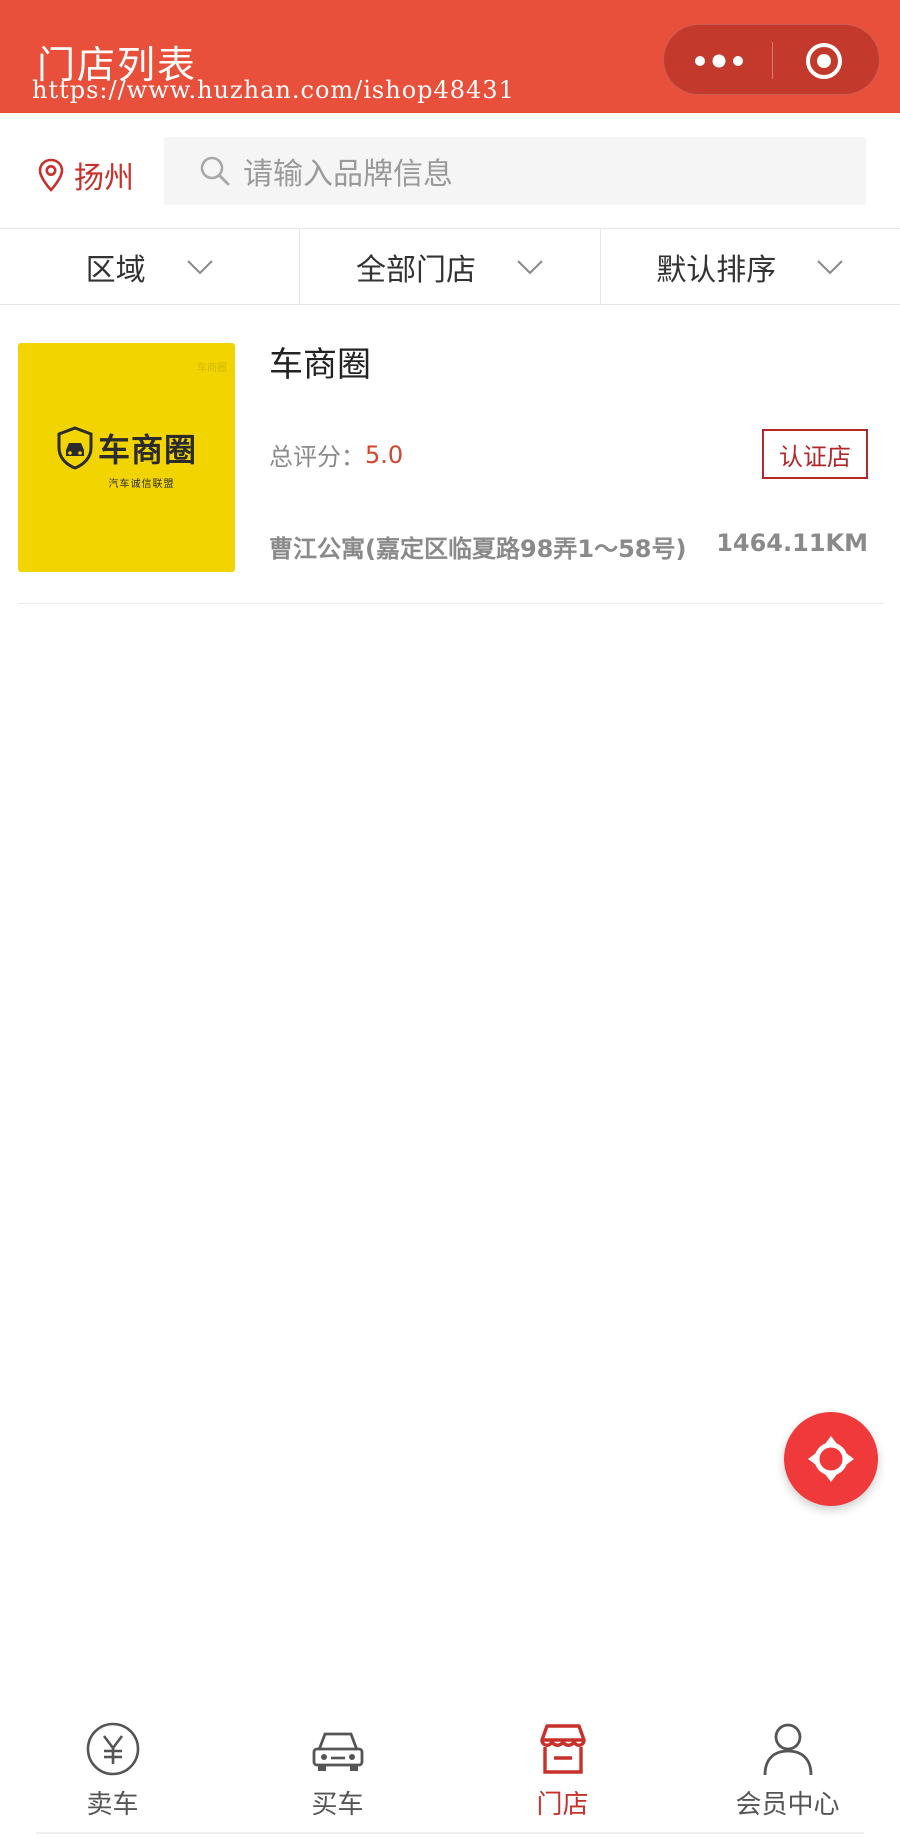  I want to click on bottom-tab-bar: 卖车 买车 门店 会员中心, so click(450, 1769).